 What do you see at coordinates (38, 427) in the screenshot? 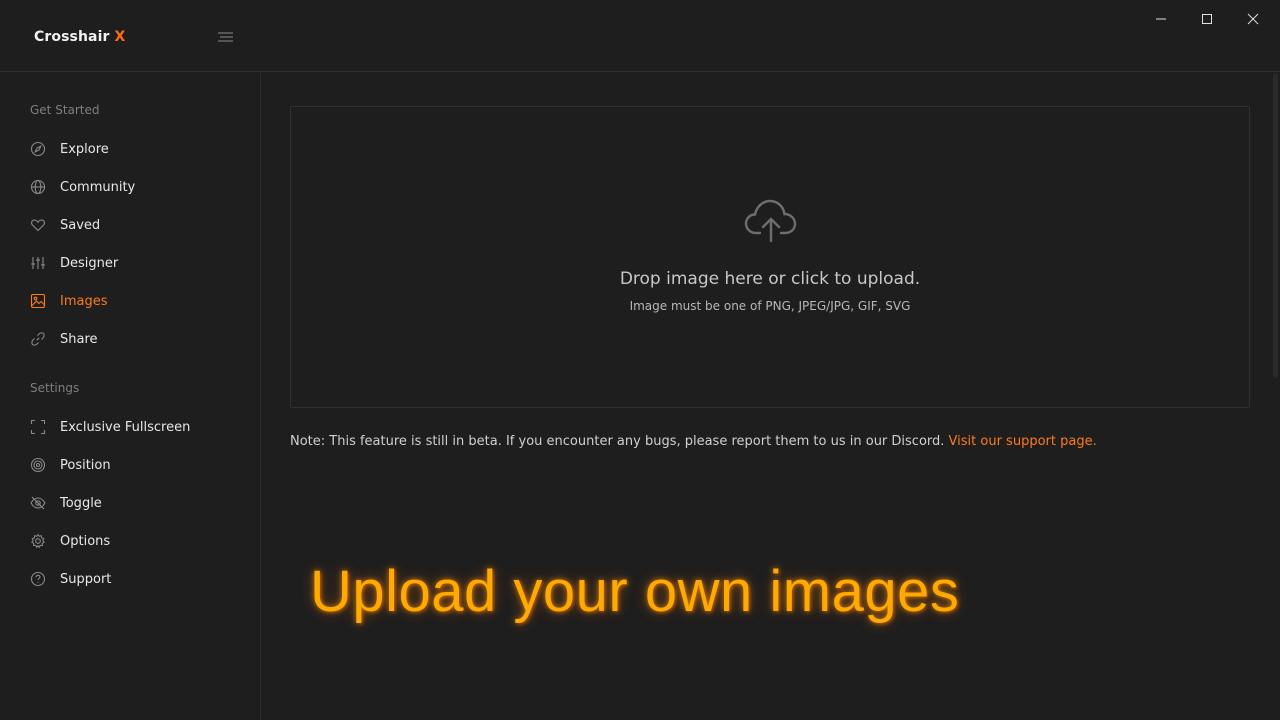
I see `fullscreen-icon` at bounding box center [38, 427].